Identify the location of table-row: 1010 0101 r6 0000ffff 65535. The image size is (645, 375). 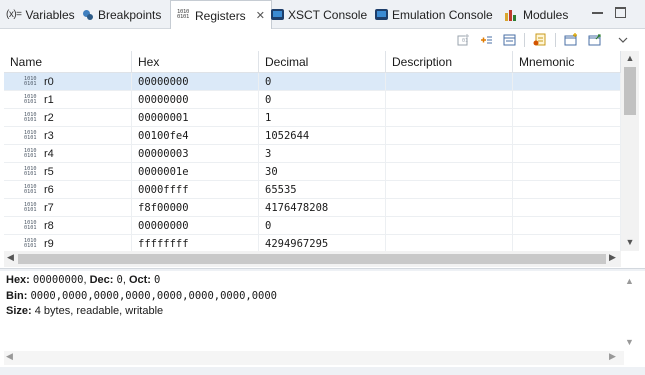
(312, 190).